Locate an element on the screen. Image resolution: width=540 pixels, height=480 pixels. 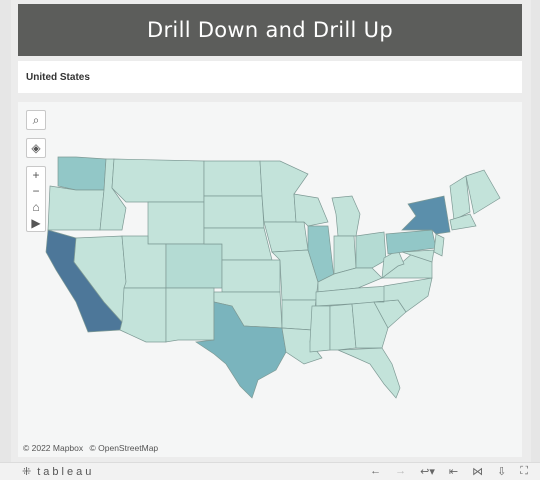
fullscreen-icon: ⛶ is located at coordinates (524, 471).